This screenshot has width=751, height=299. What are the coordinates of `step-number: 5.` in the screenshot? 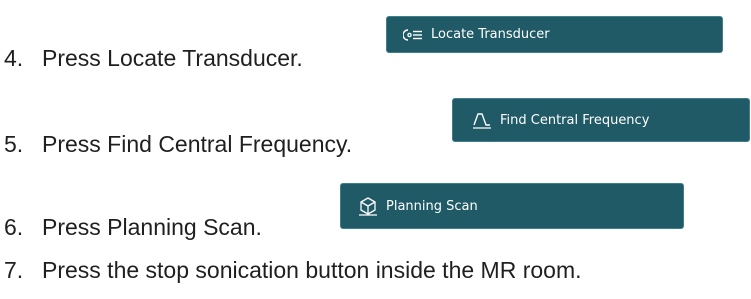 It's located at (14, 144).